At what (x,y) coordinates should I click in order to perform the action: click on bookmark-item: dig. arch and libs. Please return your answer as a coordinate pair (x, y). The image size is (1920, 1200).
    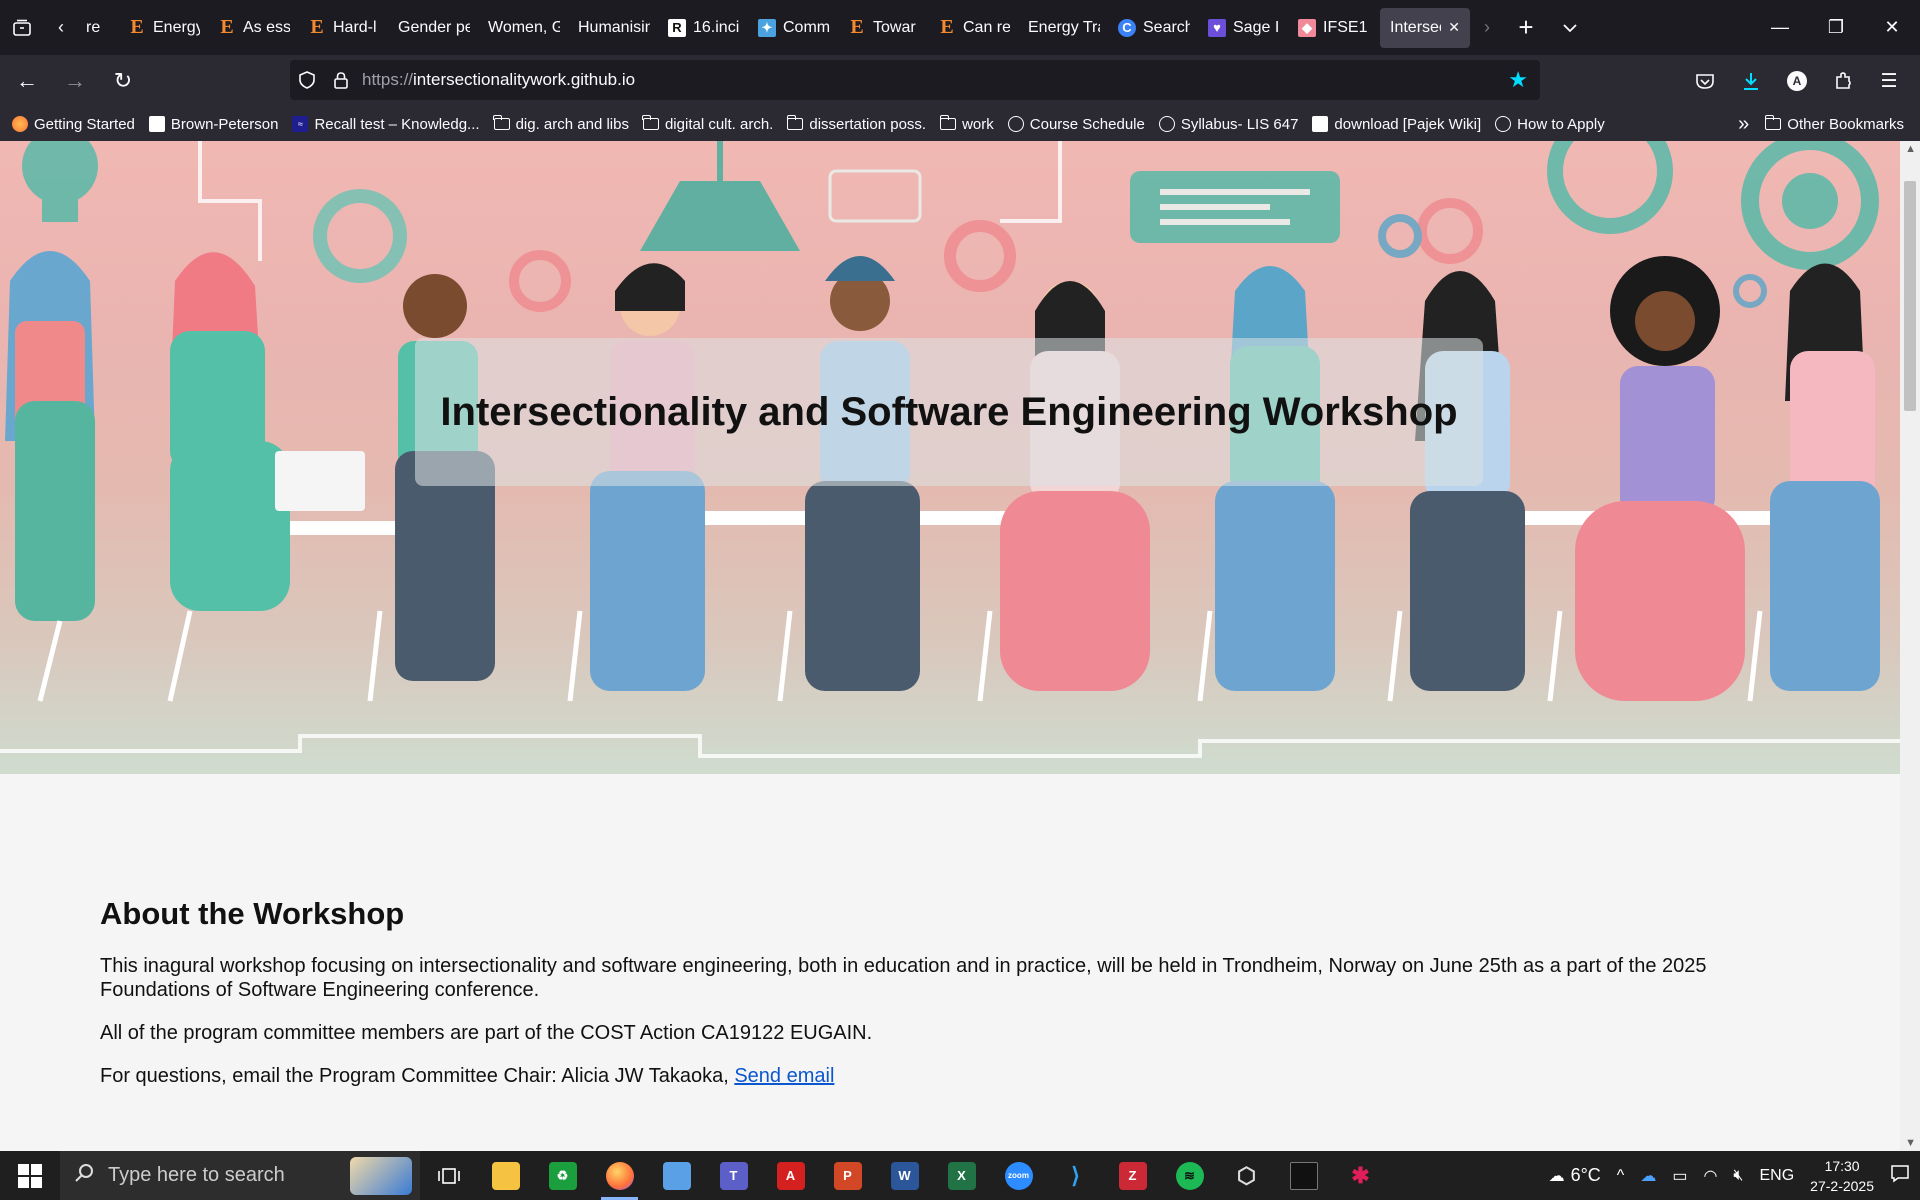
    Looking at the image, I should click on (560, 124).